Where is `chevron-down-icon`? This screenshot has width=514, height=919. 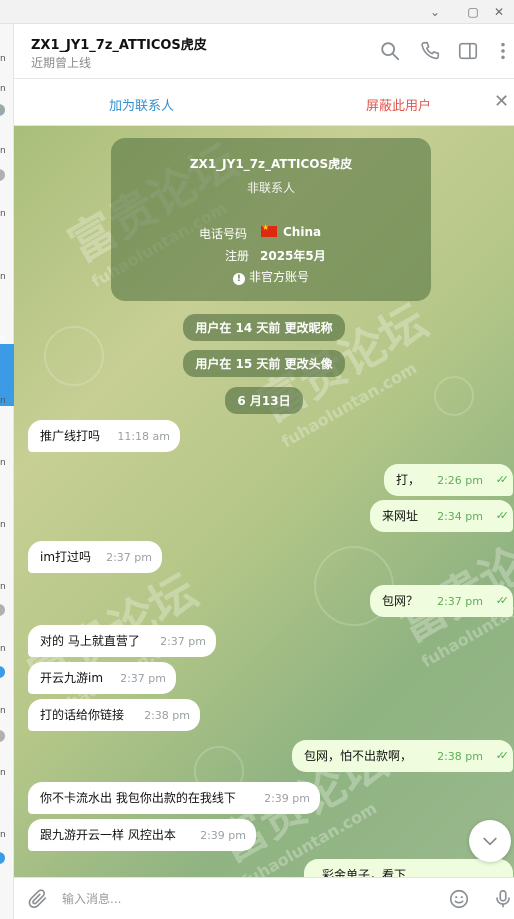 chevron-down-icon is located at coordinates (490, 841).